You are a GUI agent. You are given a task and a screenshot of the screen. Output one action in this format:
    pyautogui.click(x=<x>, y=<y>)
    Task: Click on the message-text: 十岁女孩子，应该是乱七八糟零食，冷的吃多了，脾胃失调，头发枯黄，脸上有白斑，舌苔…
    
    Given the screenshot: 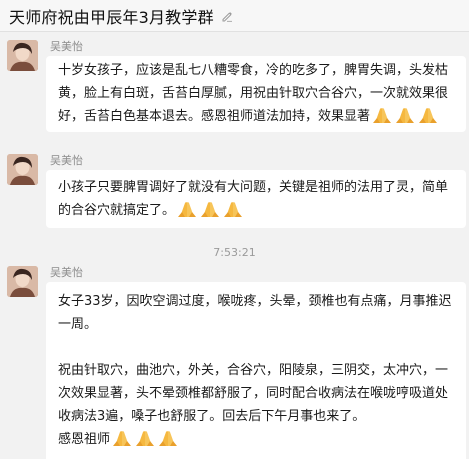 What is the action you would take?
    pyautogui.click(x=256, y=93)
    